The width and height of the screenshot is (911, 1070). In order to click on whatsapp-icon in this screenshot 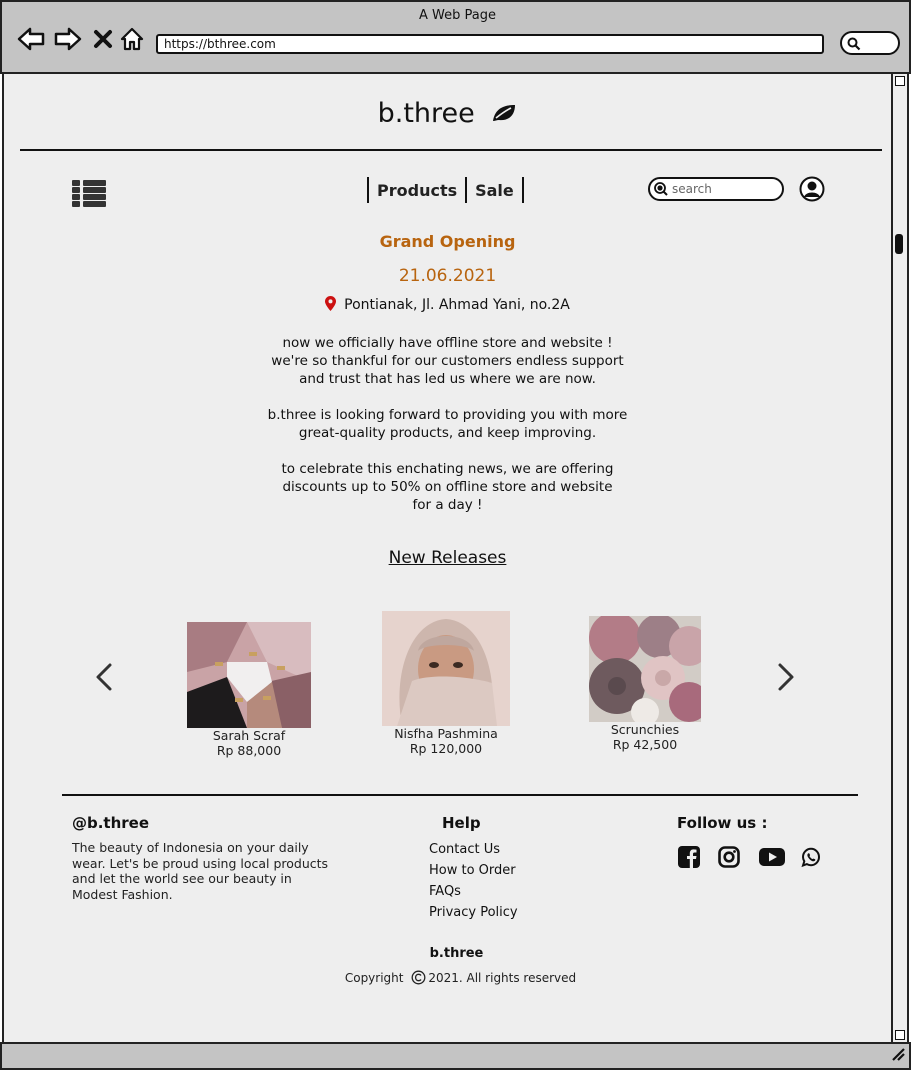, I will do `click(811, 859)`.